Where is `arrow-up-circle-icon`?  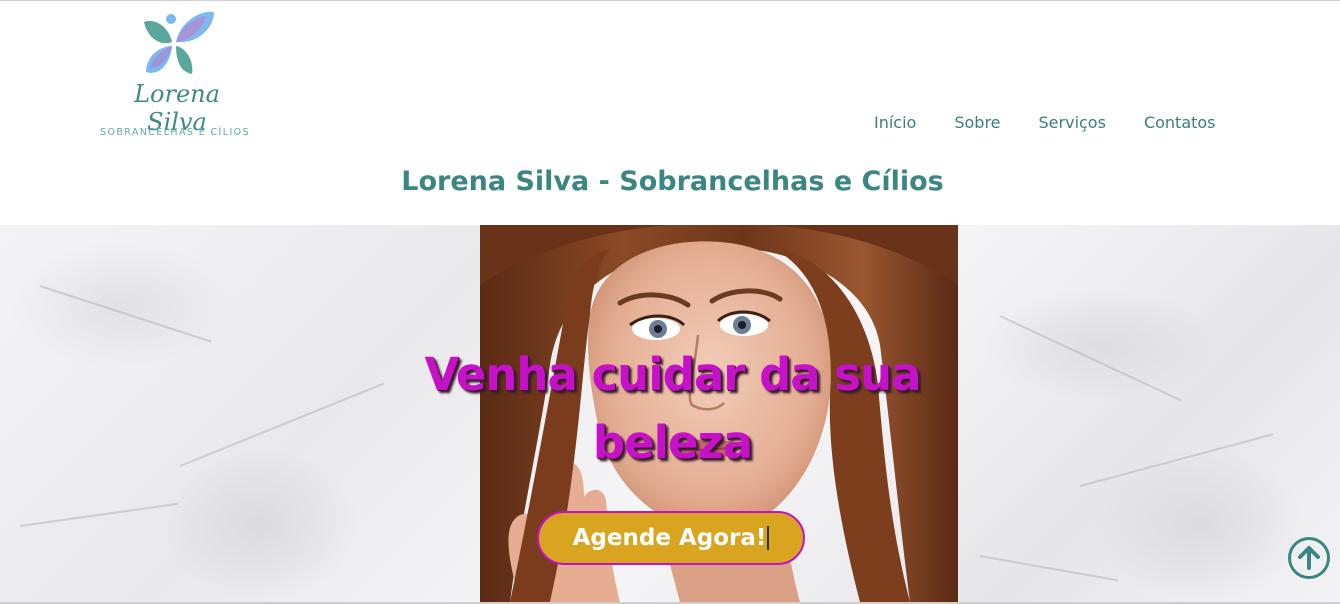
arrow-up-circle-icon is located at coordinates (1309, 558).